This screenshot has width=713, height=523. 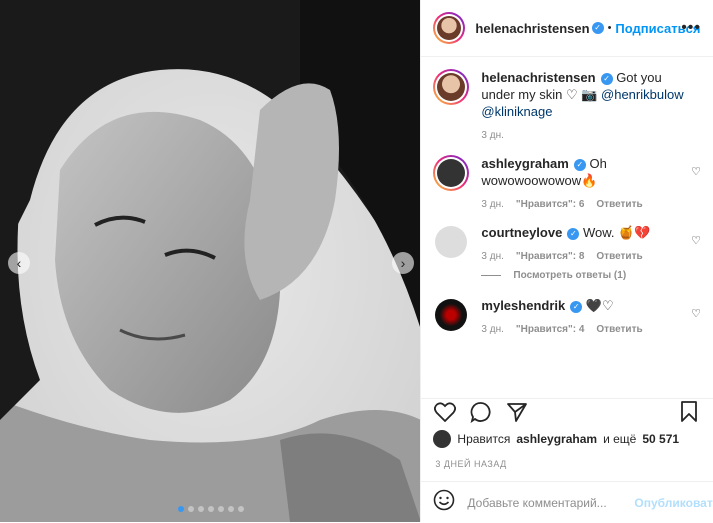 What do you see at coordinates (642, 94) in the screenshot?
I see `mention-link: @henrikbulow` at bounding box center [642, 94].